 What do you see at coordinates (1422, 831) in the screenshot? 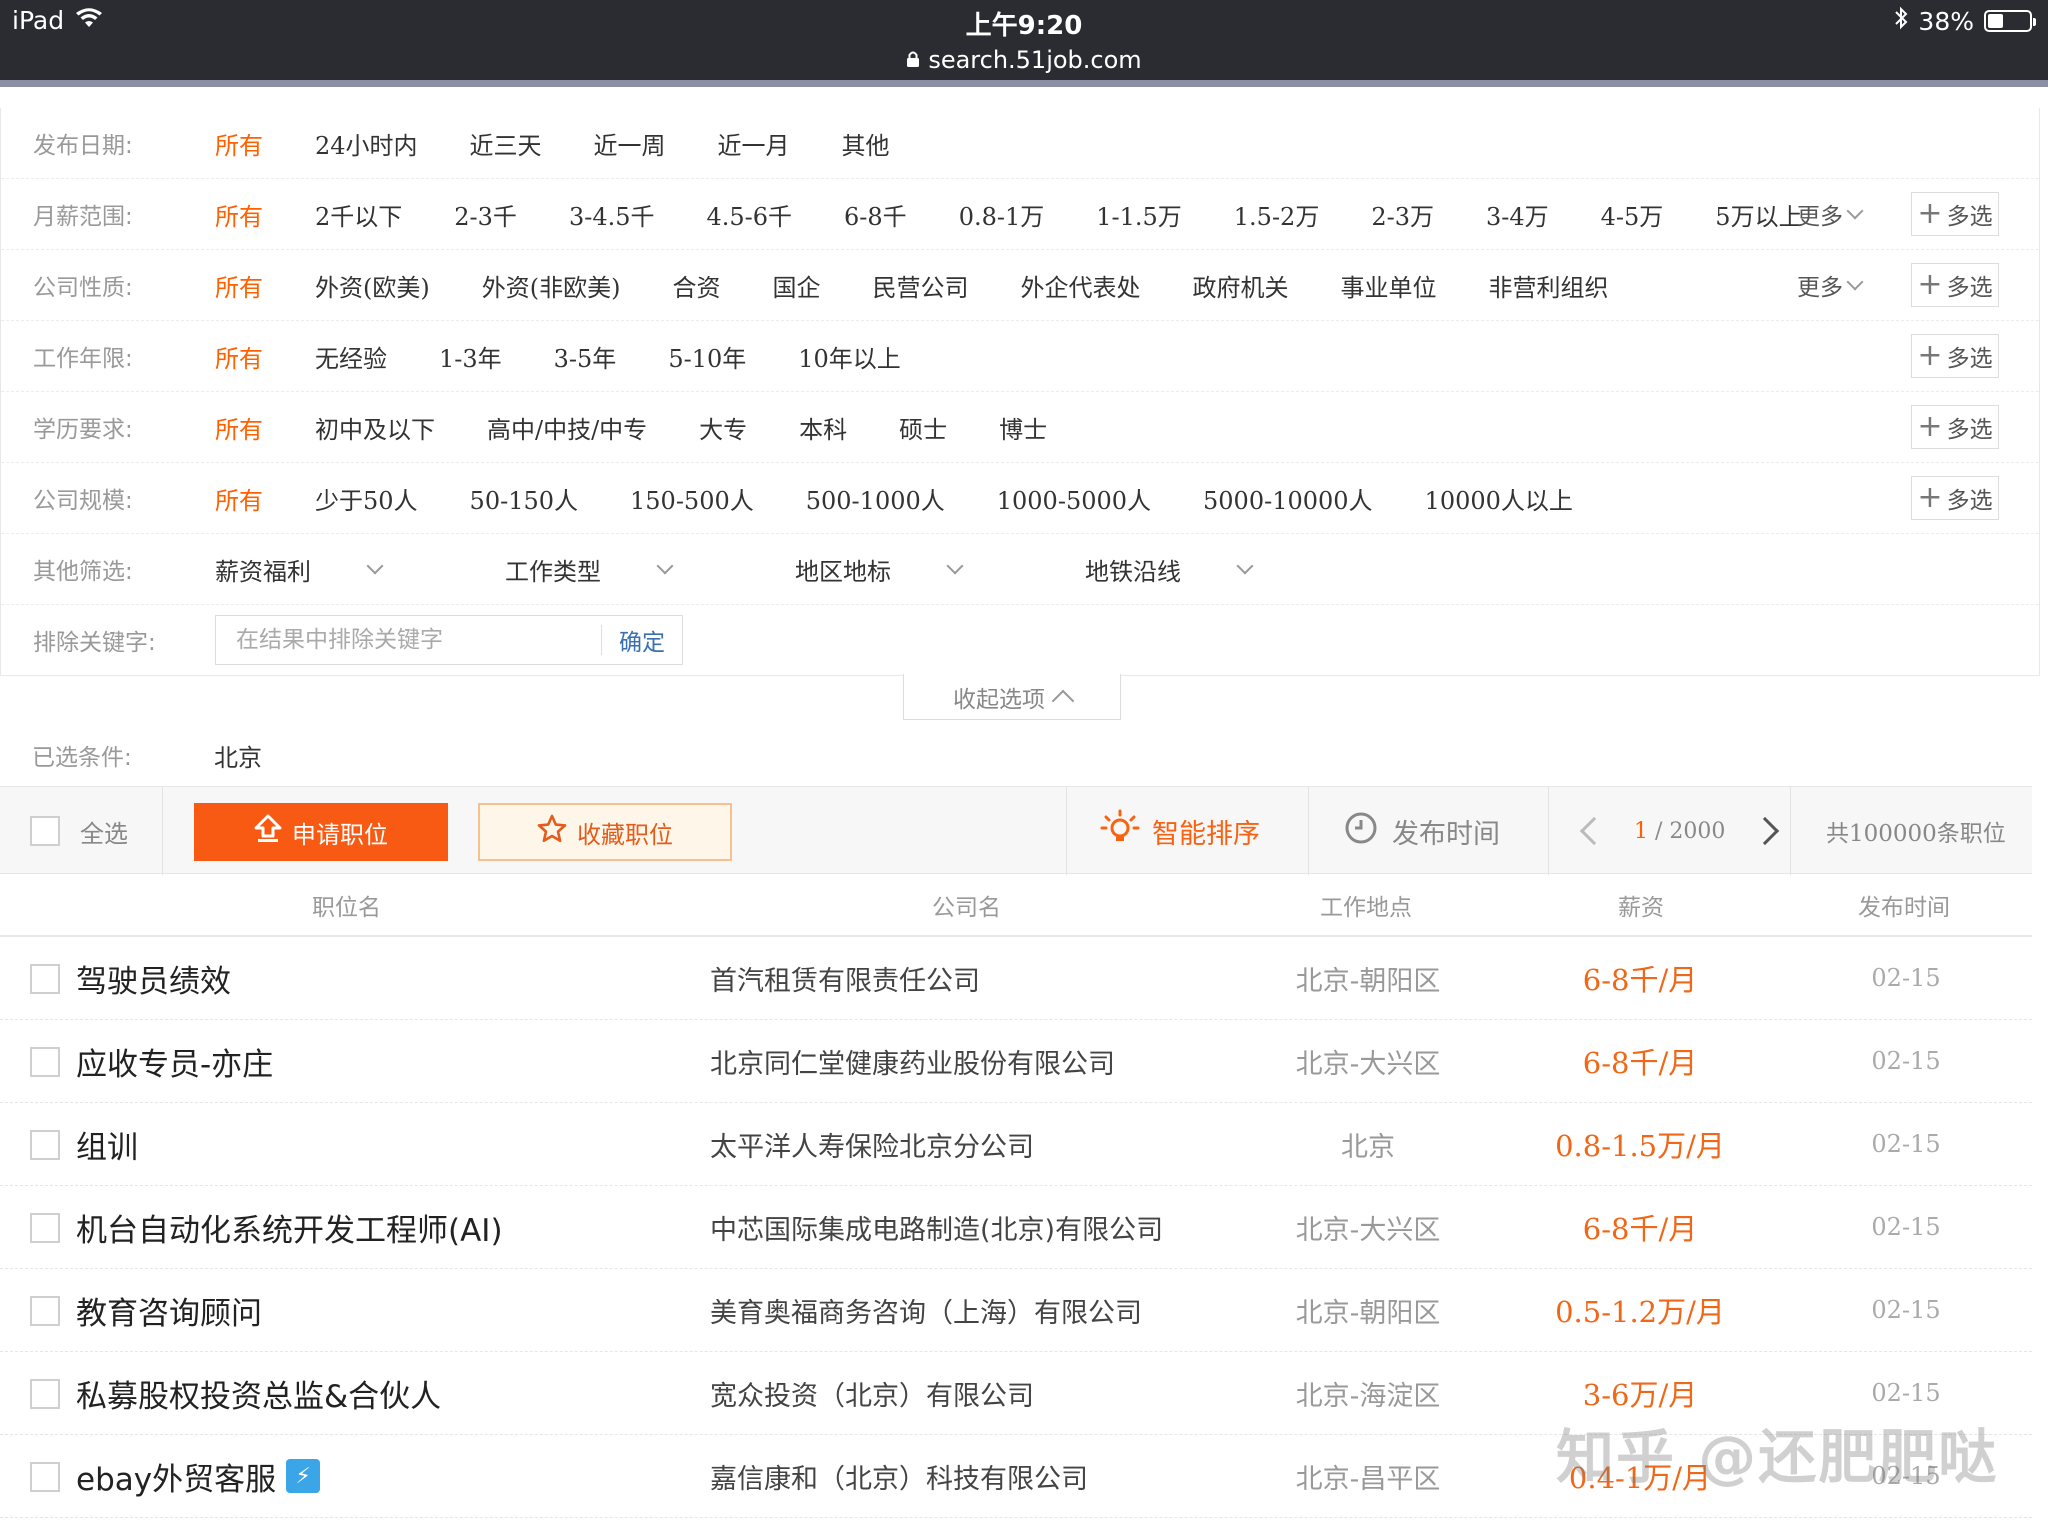
I see `sort-time-button: 发布时间` at bounding box center [1422, 831].